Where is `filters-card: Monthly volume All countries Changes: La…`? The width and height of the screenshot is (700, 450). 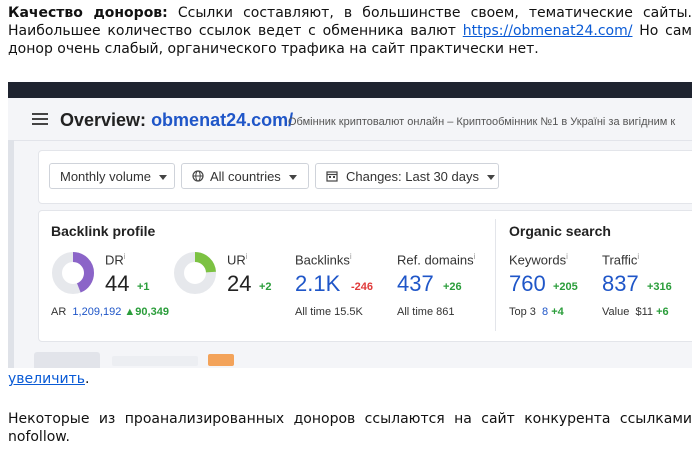
filters-card: Monthly volume All countries Changes: La… is located at coordinates (365, 177).